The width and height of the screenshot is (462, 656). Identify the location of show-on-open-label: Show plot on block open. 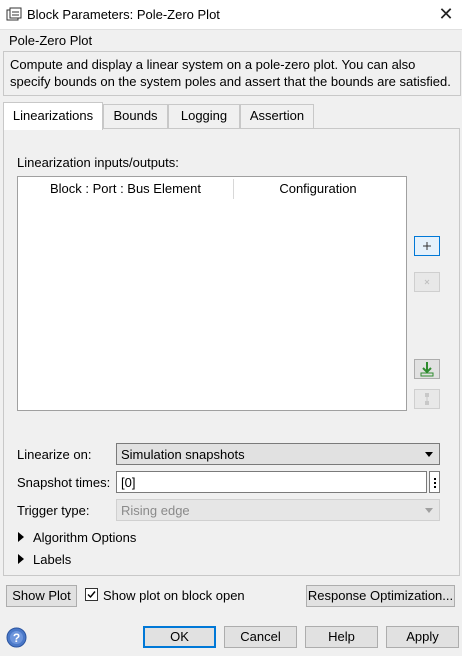
(174, 595).